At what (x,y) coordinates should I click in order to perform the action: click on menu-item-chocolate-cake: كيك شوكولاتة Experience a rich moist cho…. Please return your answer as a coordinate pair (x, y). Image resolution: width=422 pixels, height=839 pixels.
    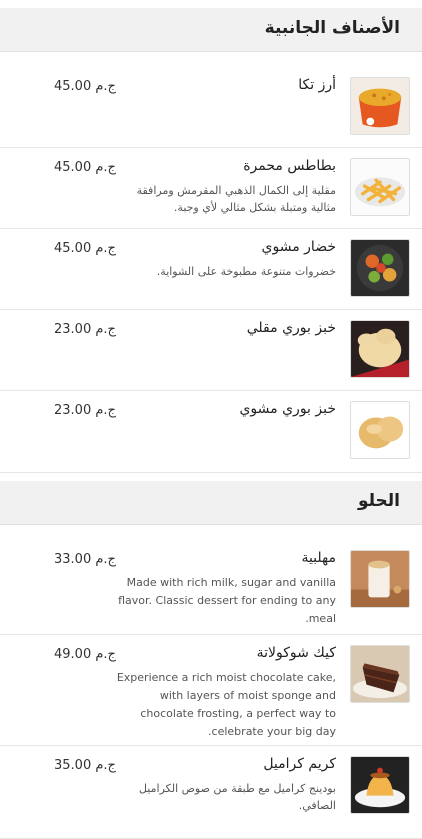
    Looking at the image, I should click on (211, 690).